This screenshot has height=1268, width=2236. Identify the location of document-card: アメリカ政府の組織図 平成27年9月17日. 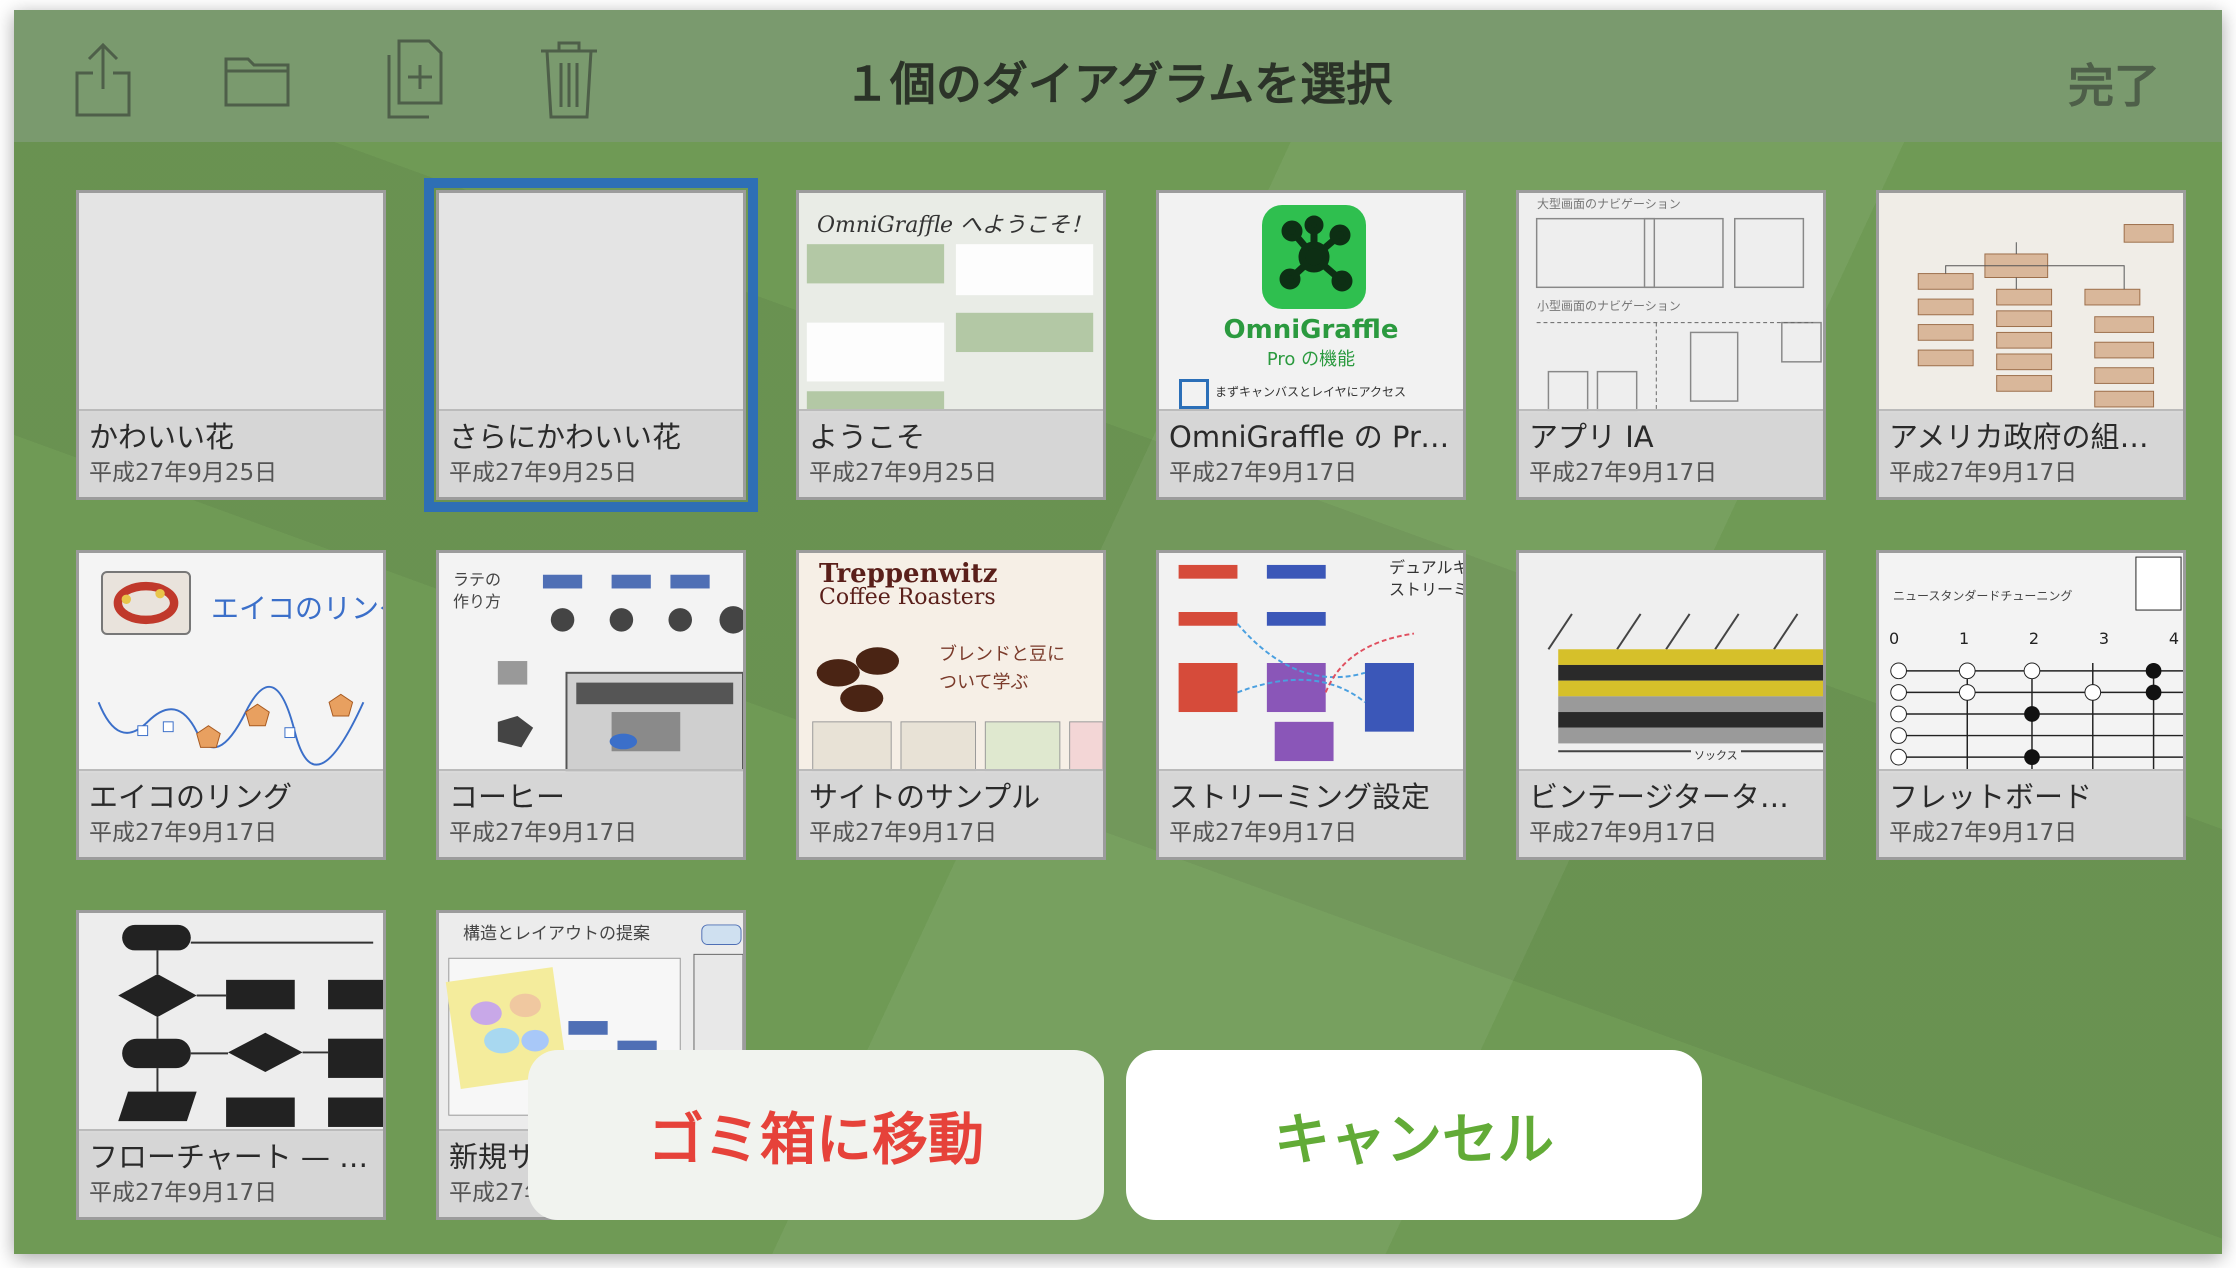
(2031, 345).